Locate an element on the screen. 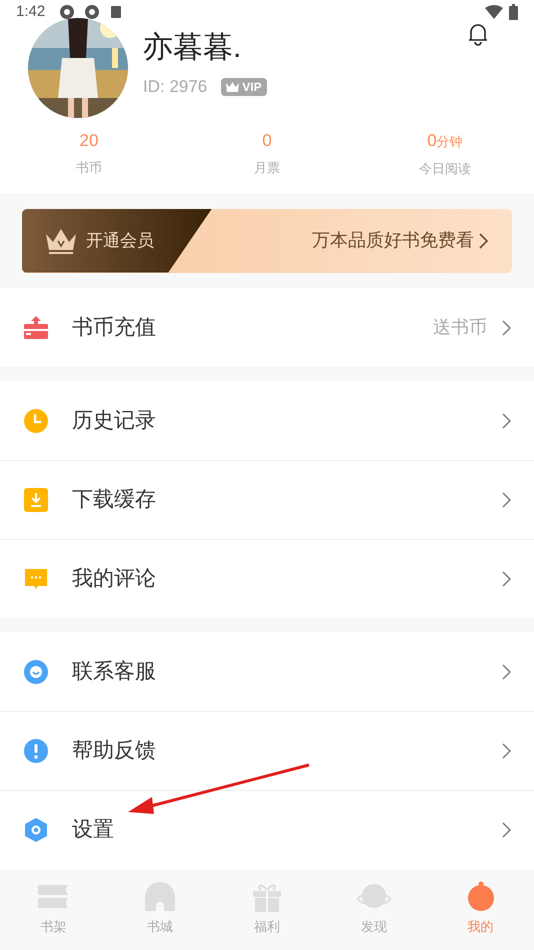  menu-item: 我的评论 is located at coordinates (267, 578).